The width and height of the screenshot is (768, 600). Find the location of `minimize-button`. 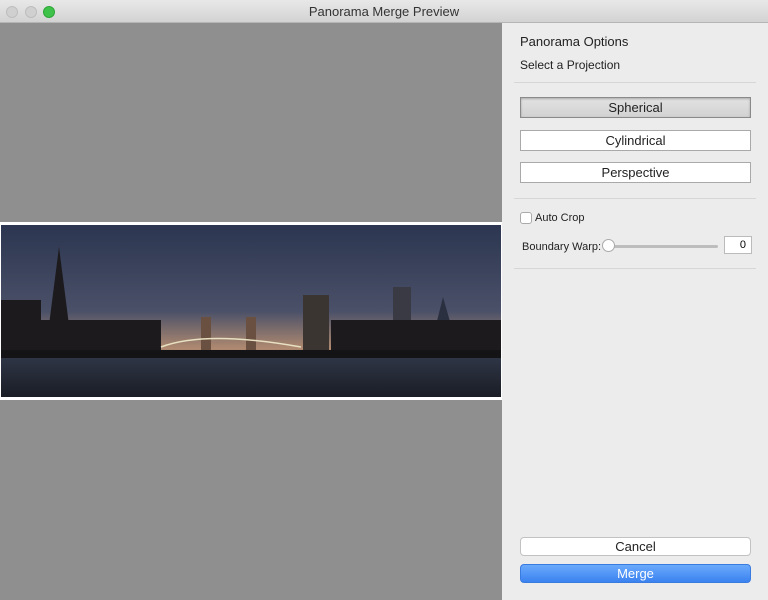

minimize-button is located at coordinates (31, 12).